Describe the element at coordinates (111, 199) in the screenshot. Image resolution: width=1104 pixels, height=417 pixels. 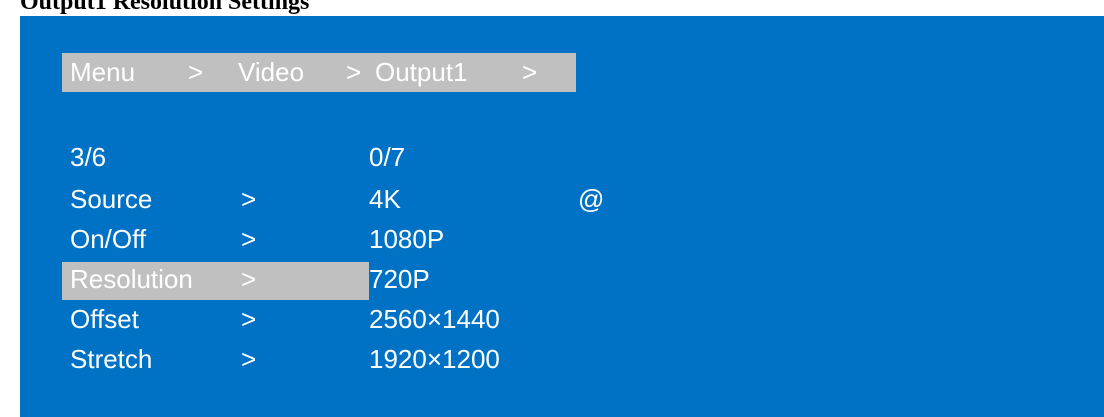
I see `menu-item-label: Source` at that location.